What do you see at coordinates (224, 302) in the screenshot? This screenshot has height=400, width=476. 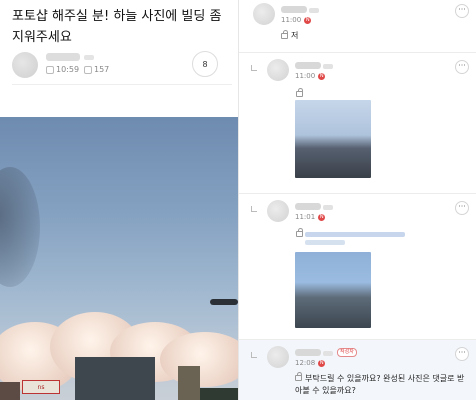 I see `street-lamp` at bounding box center [224, 302].